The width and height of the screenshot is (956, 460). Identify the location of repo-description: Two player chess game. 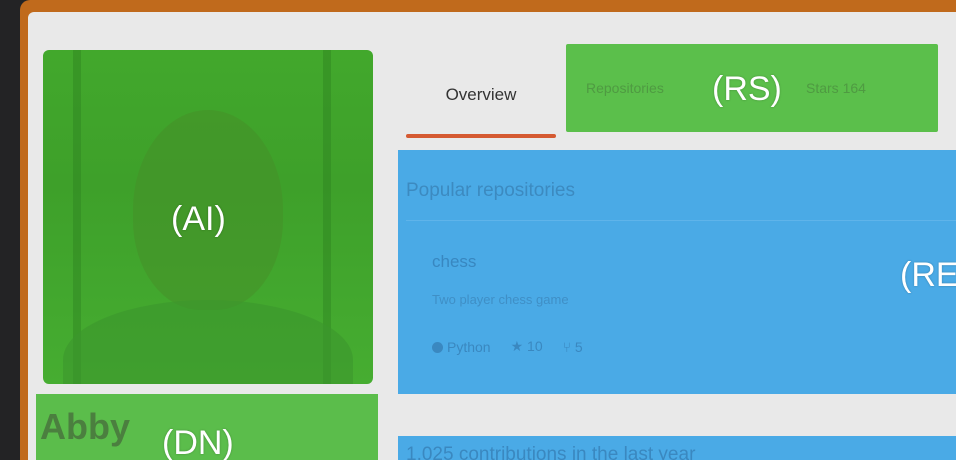
(500, 299).